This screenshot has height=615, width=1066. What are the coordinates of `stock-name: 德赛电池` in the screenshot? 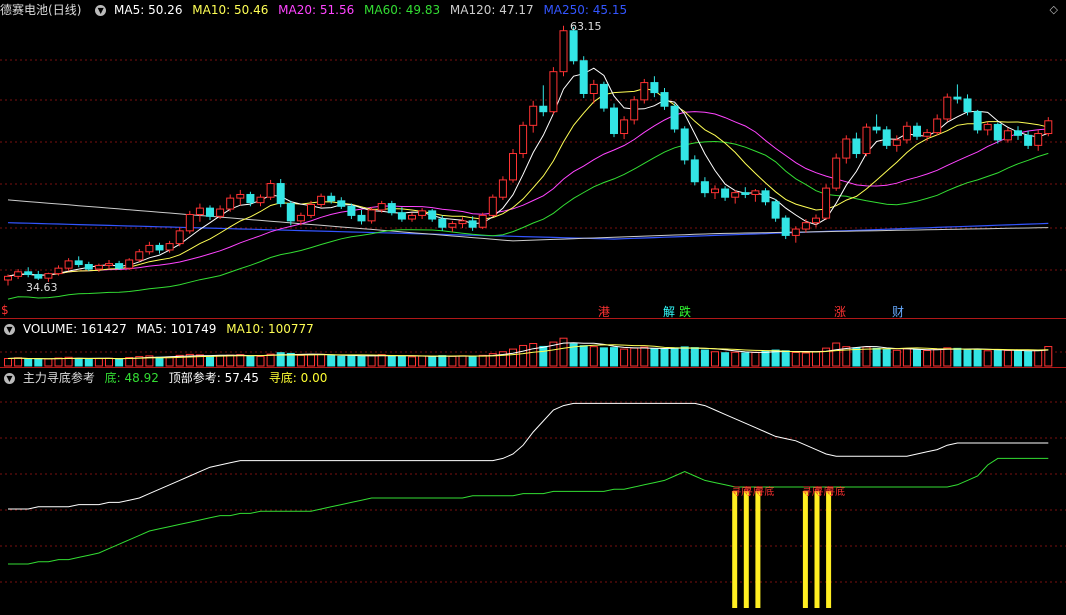 It's located at (24, 10).